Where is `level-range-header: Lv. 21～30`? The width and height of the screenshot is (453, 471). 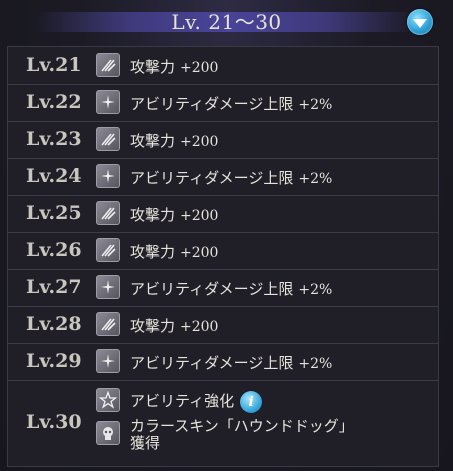 level-range-header: Lv. 21～30 is located at coordinates (226, 21).